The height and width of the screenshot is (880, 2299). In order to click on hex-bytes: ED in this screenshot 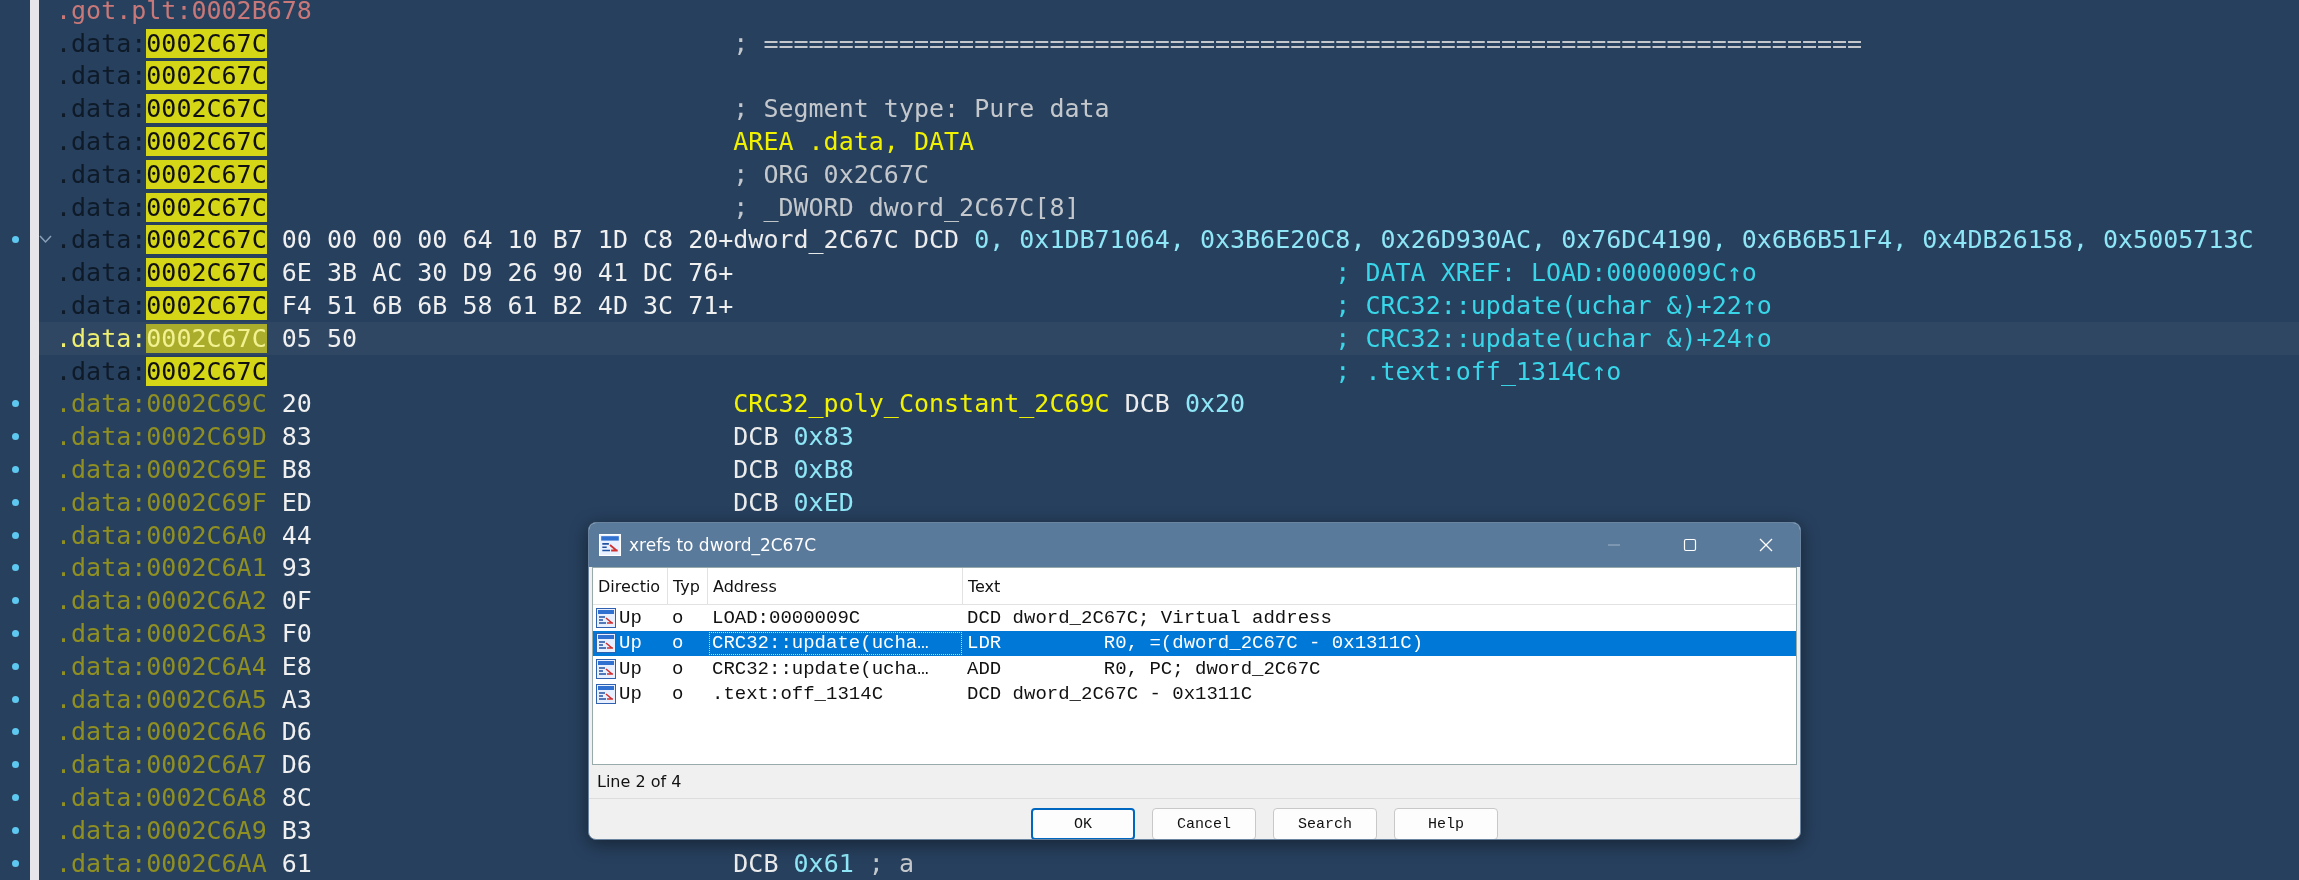, I will do `click(296, 502)`.